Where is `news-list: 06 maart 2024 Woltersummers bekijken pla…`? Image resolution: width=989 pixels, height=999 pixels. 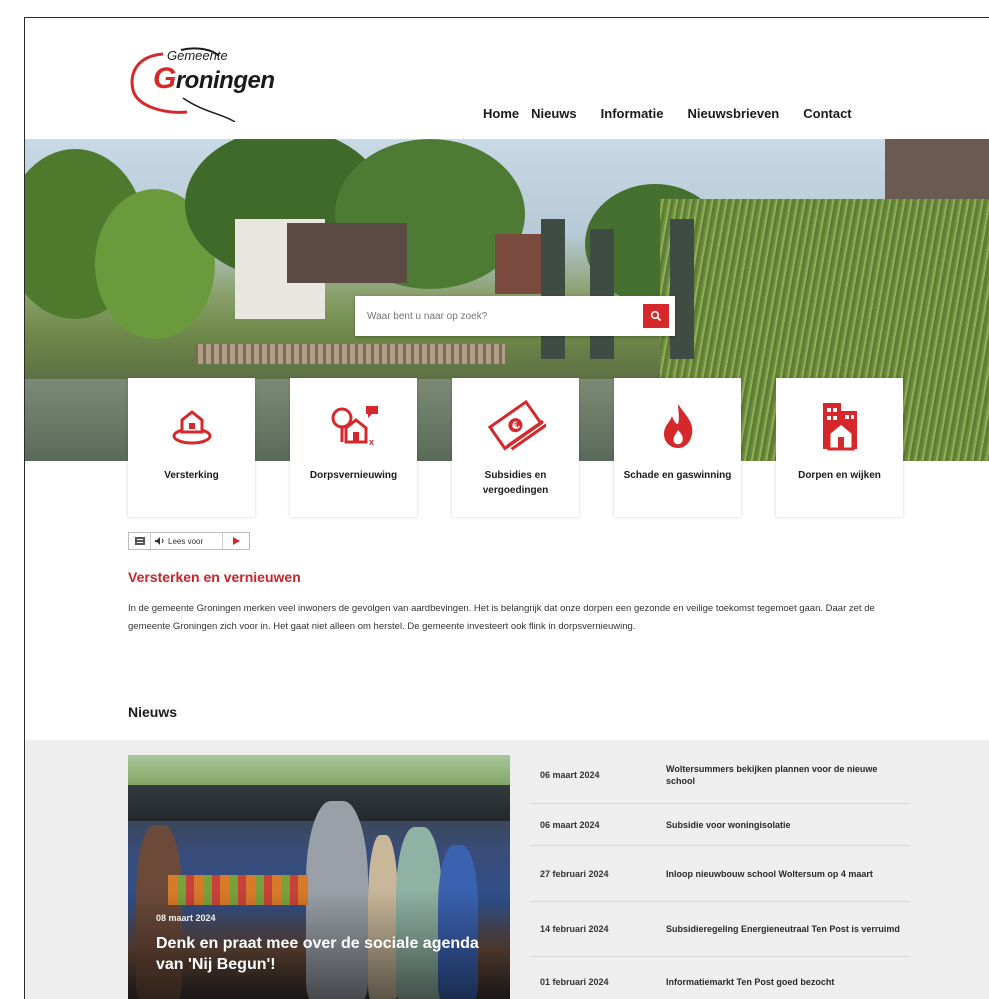
news-list: 06 maart 2024 Woltersummers bekijken pla… is located at coordinates (720, 872).